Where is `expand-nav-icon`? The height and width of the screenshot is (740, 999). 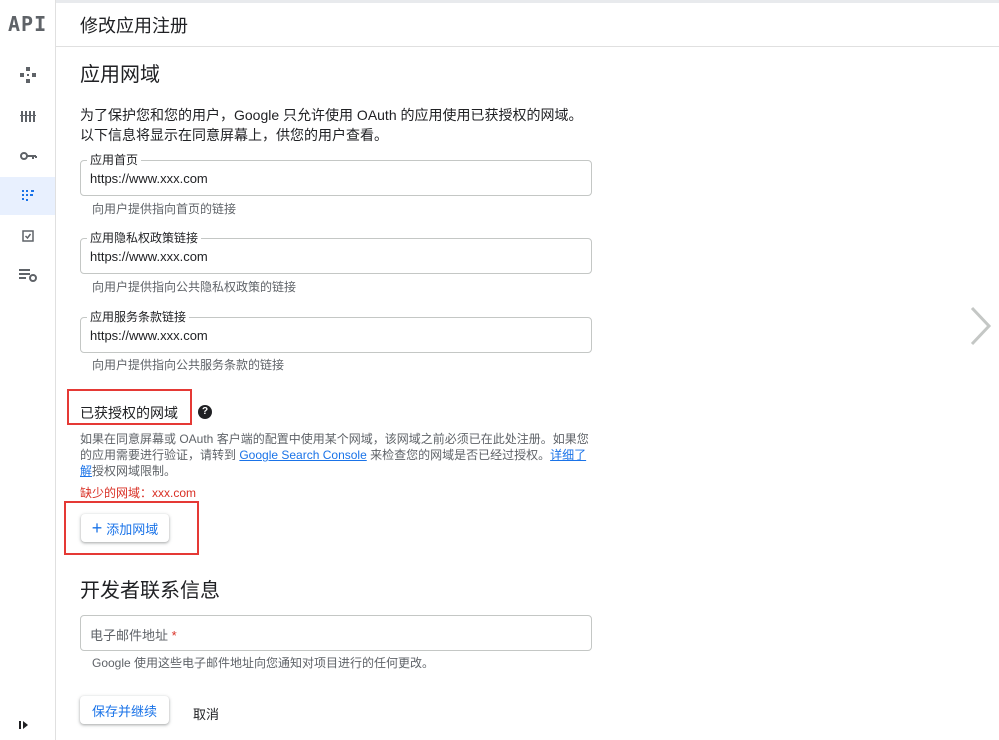
expand-nav-icon is located at coordinates (24, 727).